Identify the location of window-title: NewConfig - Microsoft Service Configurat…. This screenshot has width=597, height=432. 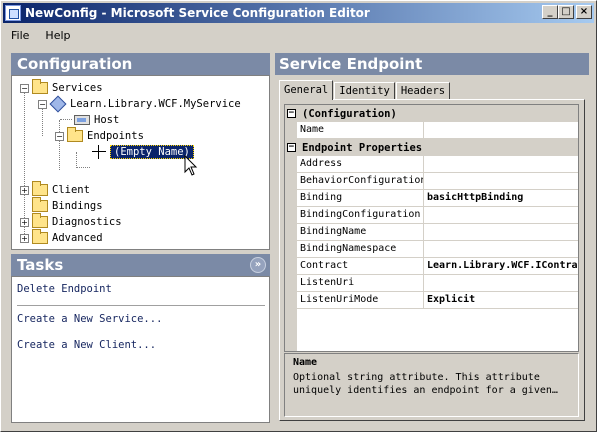
(197, 13).